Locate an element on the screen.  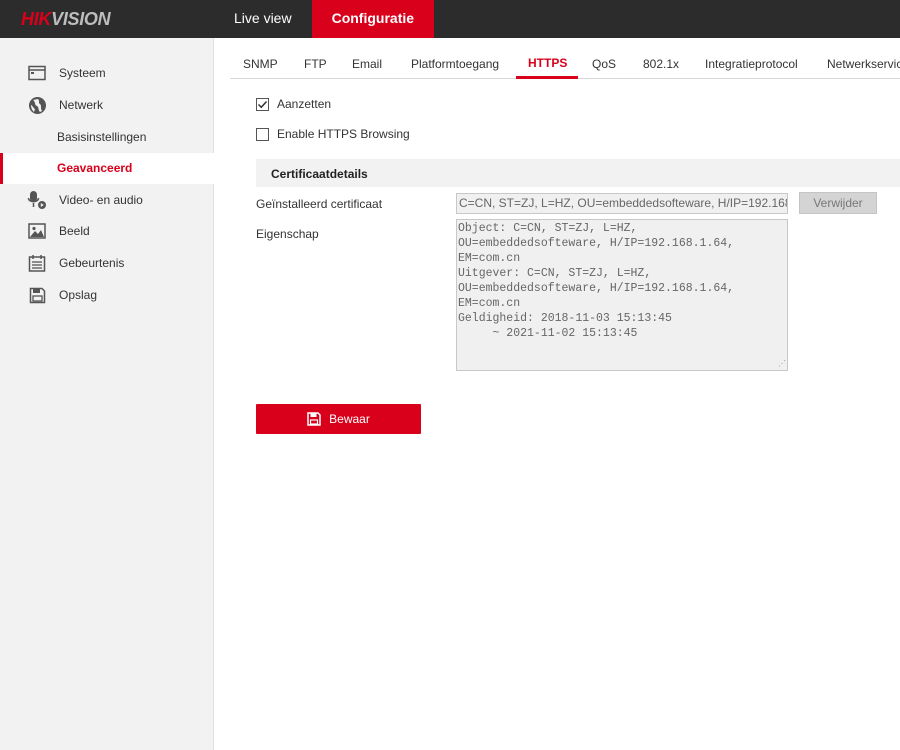
tab-8021x: 802.1x is located at coordinates (661, 64).